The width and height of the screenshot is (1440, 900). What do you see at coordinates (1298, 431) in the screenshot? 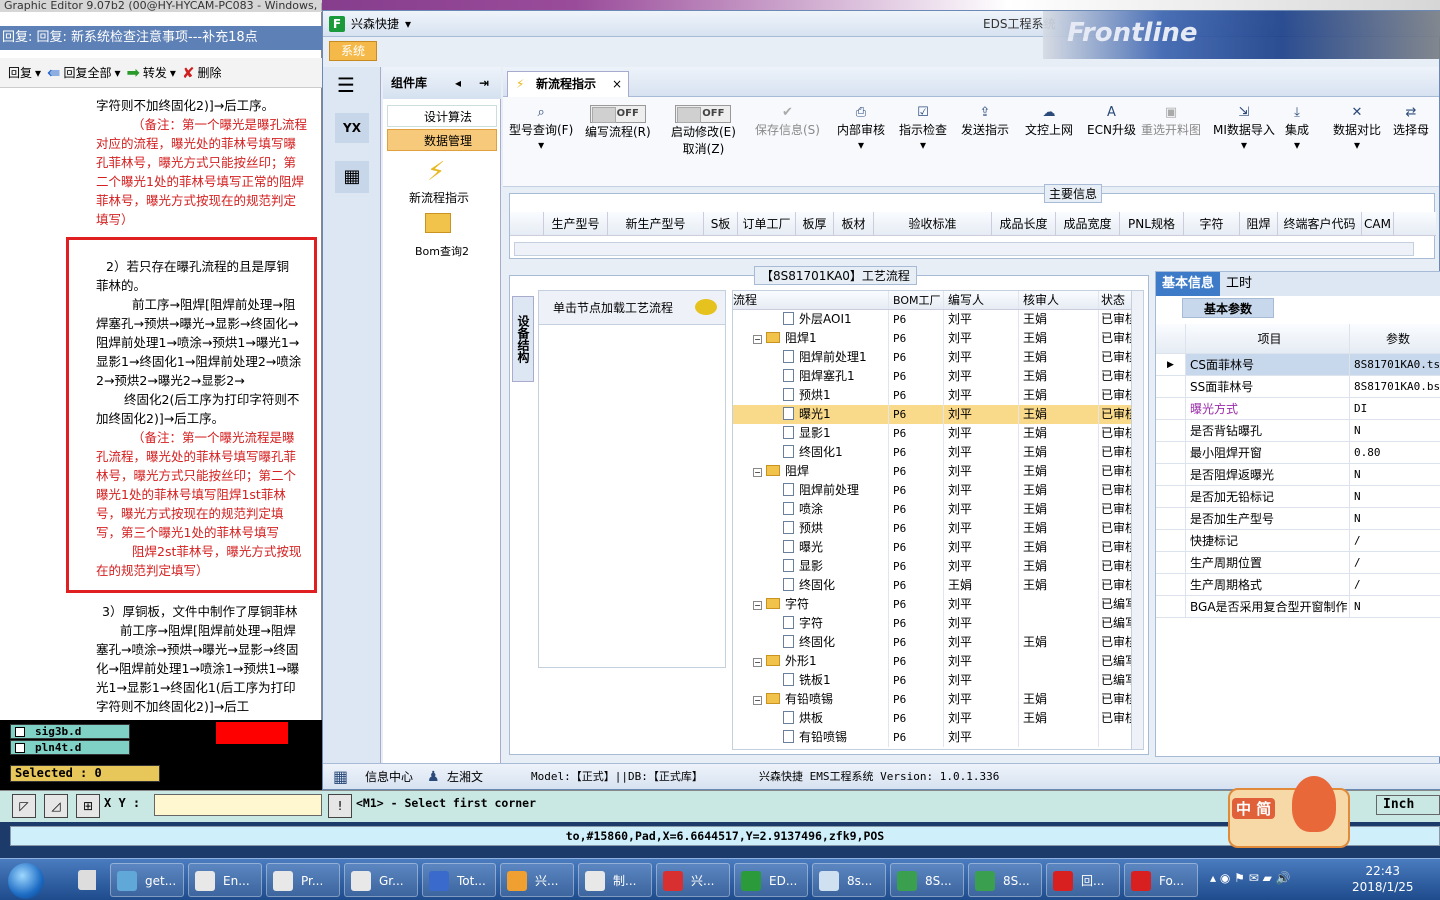
I see `param-row: 是否背钻曝孔 N` at bounding box center [1298, 431].